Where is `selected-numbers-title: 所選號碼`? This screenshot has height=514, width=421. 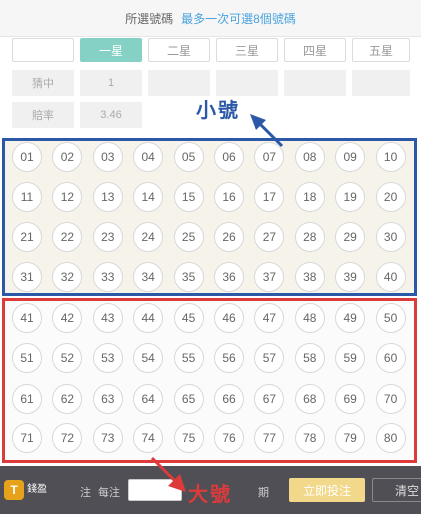 selected-numbers-title: 所選號碼 is located at coordinates (149, 18).